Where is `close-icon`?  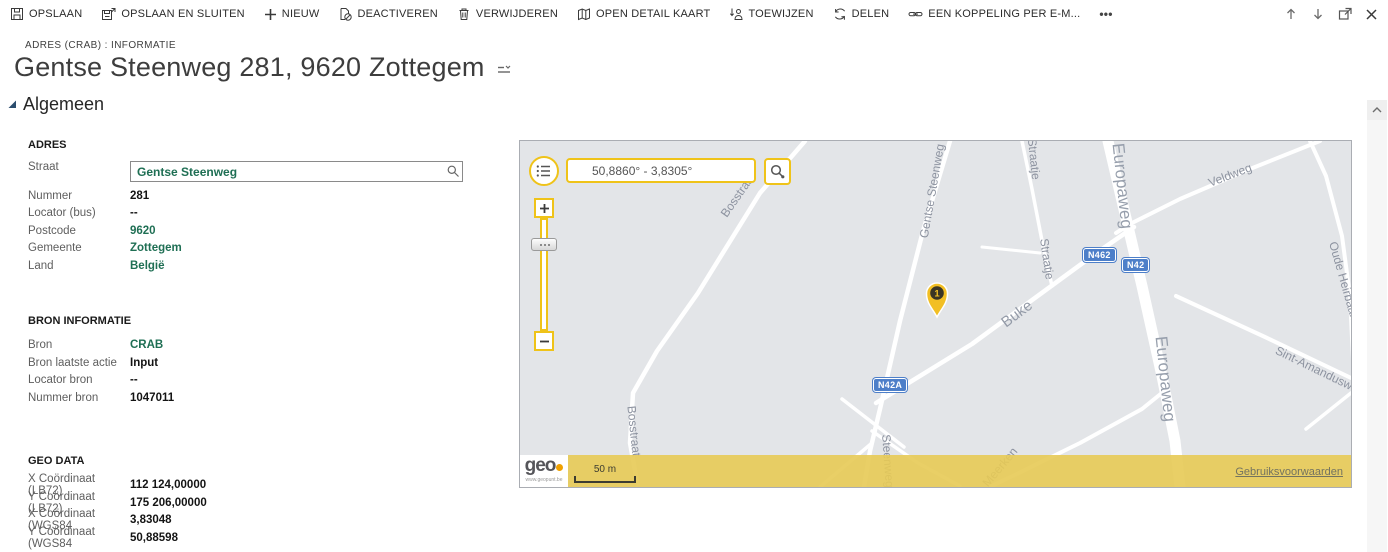
close-icon is located at coordinates (1371, 14).